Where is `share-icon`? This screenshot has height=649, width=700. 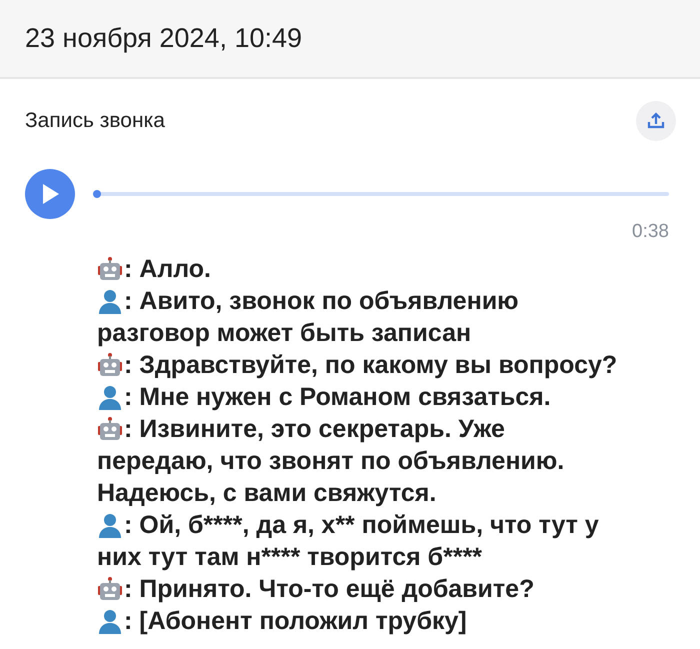
share-icon is located at coordinates (656, 121).